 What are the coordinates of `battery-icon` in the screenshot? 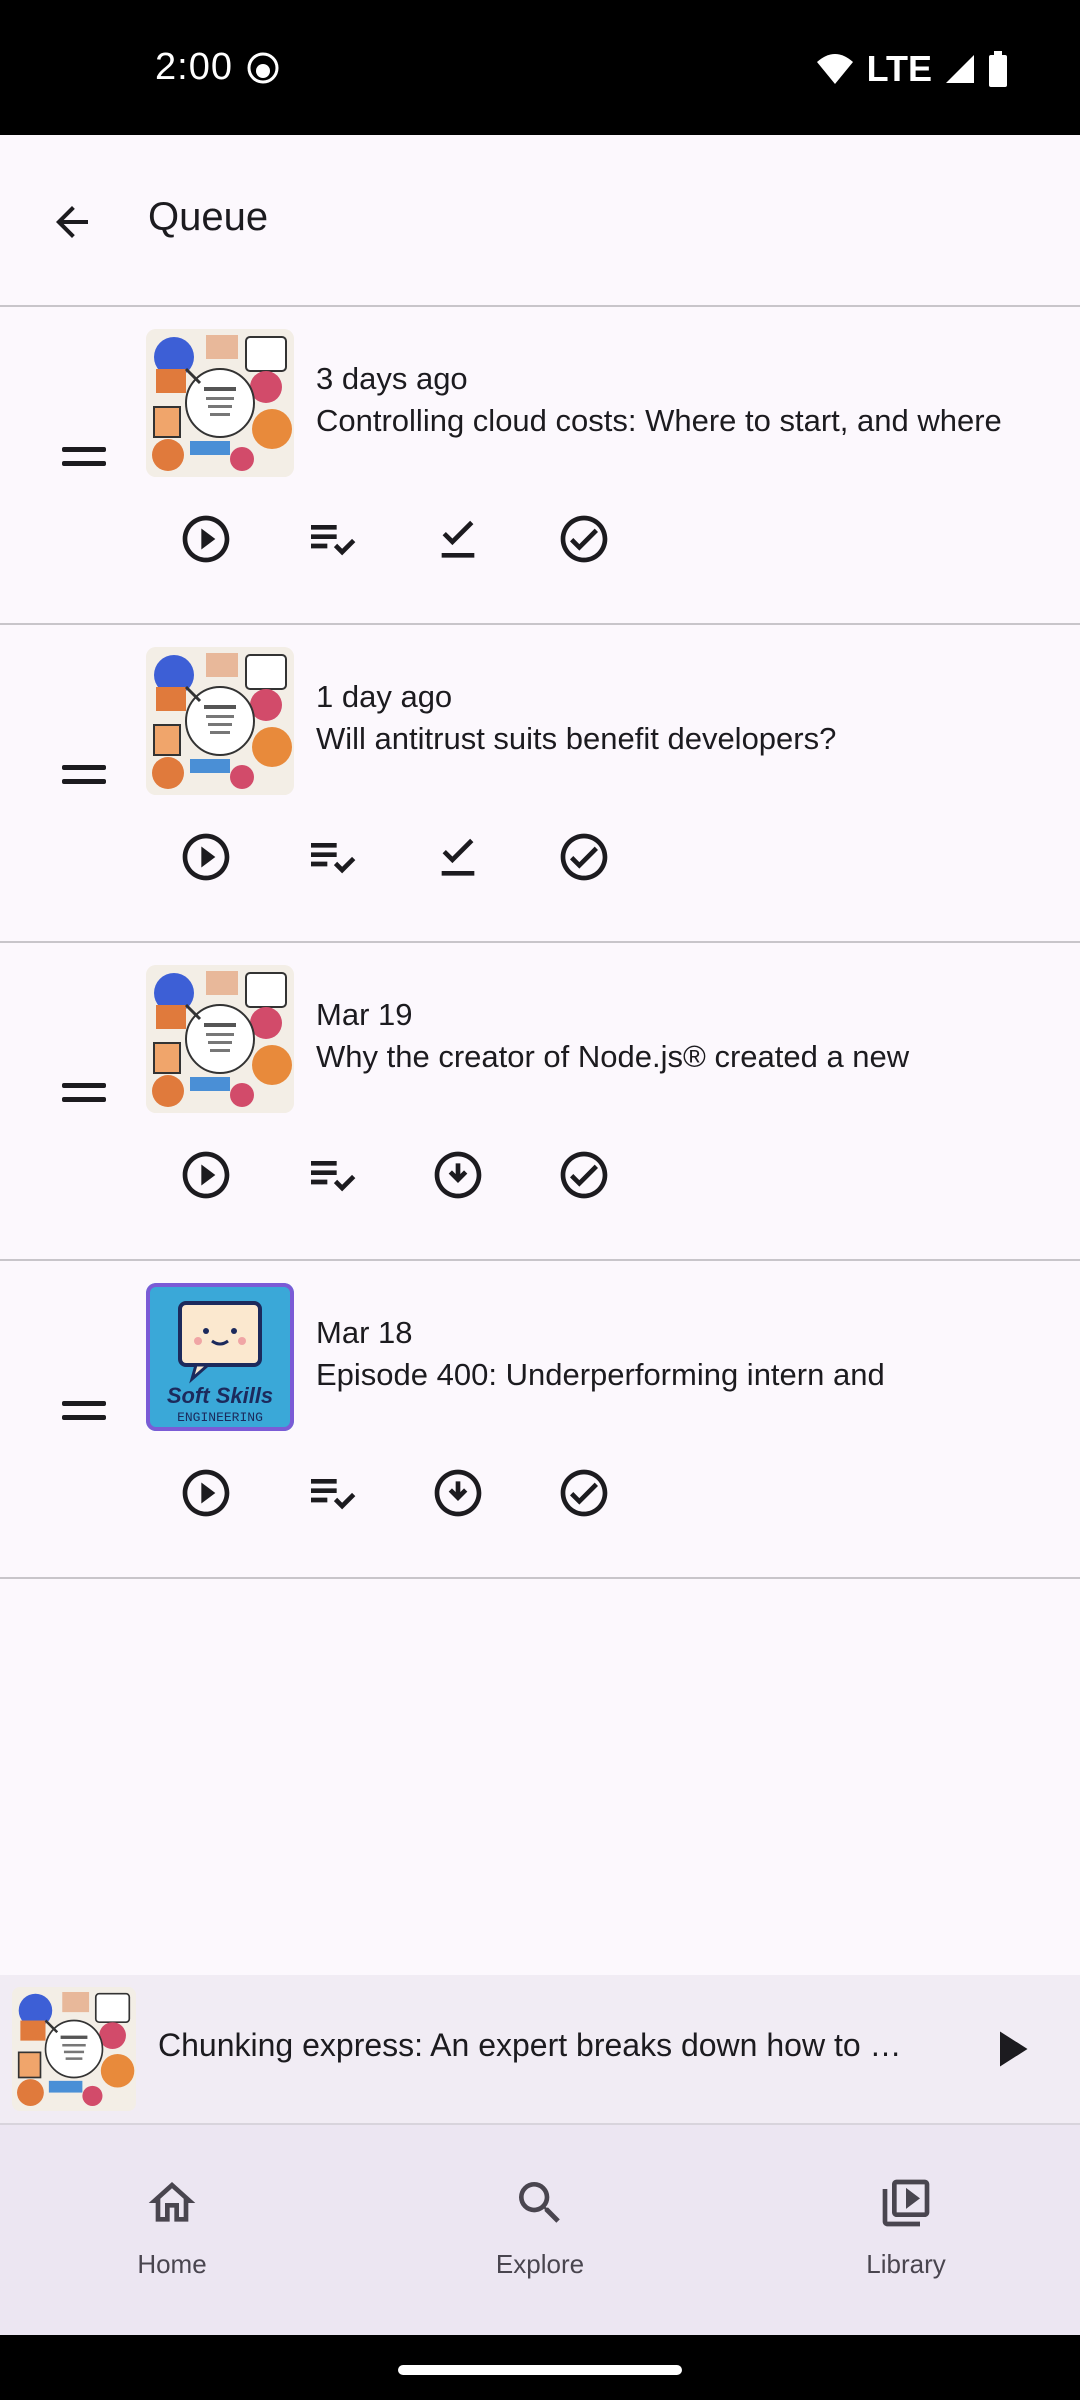 It's located at (998, 69).